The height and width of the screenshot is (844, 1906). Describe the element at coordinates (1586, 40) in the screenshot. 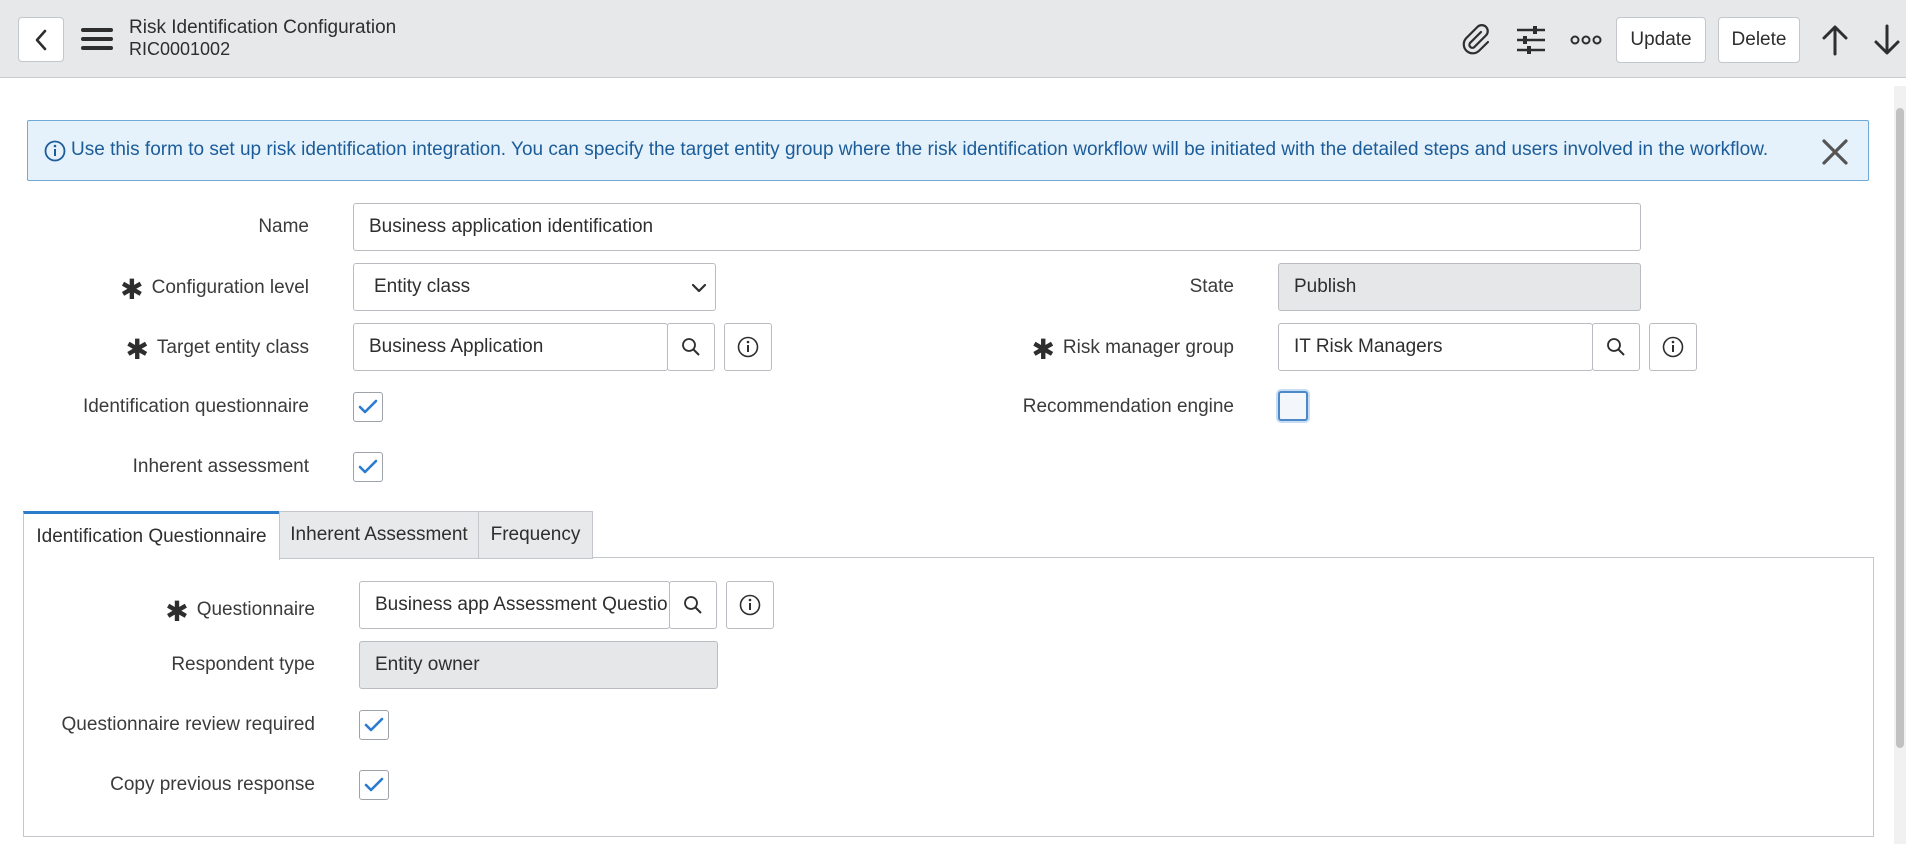

I see `more-options-icon` at that location.